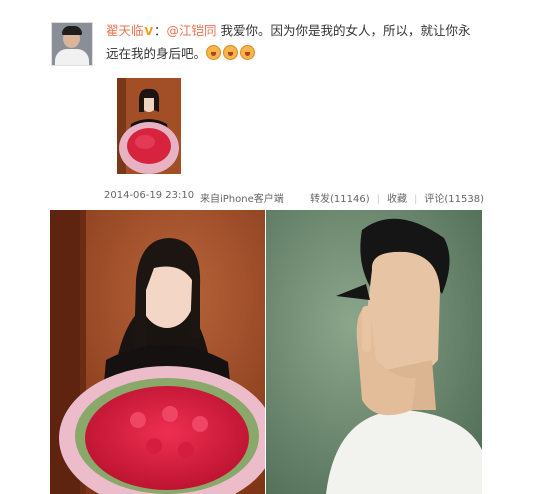 This screenshot has width=534, height=494. Describe the element at coordinates (125, 30) in the screenshot. I see `username-link: 翟天临` at that location.